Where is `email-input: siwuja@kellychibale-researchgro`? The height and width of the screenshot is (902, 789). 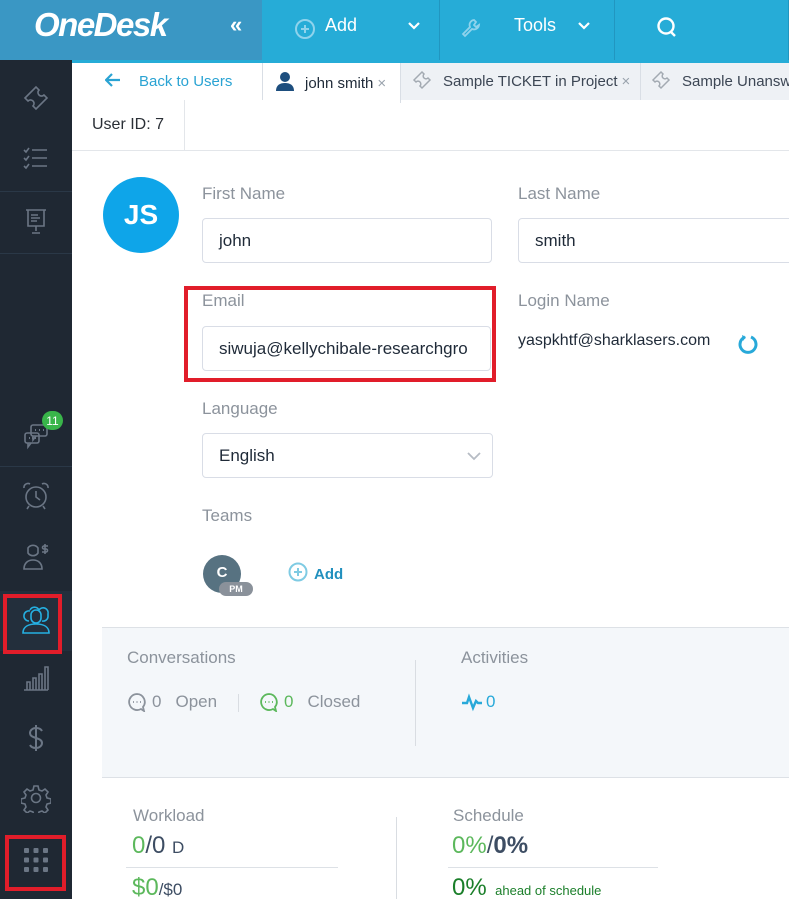
email-input: siwuja@kellychibale-researchgro is located at coordinates (346, 348).